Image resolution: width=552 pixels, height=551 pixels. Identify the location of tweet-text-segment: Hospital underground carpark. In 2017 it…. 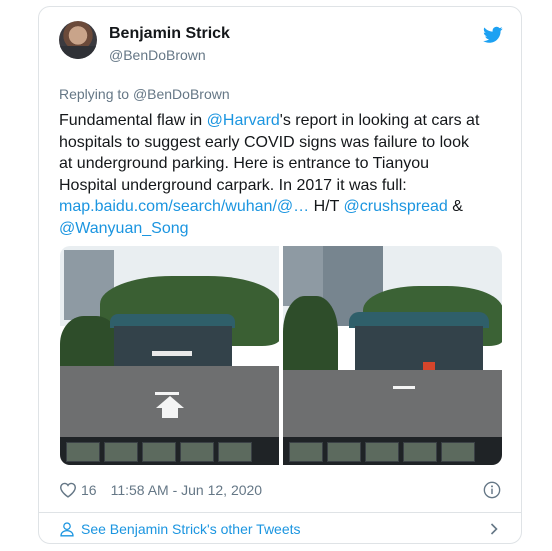
(233, 185).